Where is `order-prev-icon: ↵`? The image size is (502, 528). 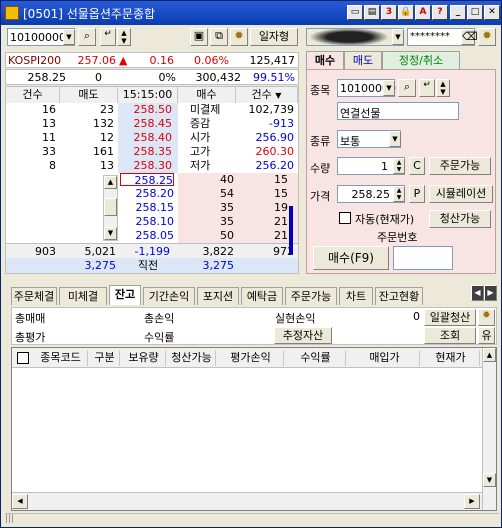
order-prev-icon: ↵ is located at coordinates (427, 88).